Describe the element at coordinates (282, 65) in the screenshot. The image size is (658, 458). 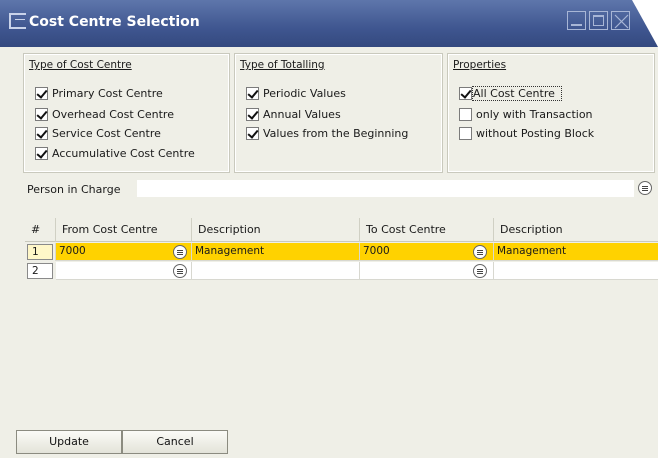
I see `group-title-type-of-totalling: Type of Totalling` at that location.